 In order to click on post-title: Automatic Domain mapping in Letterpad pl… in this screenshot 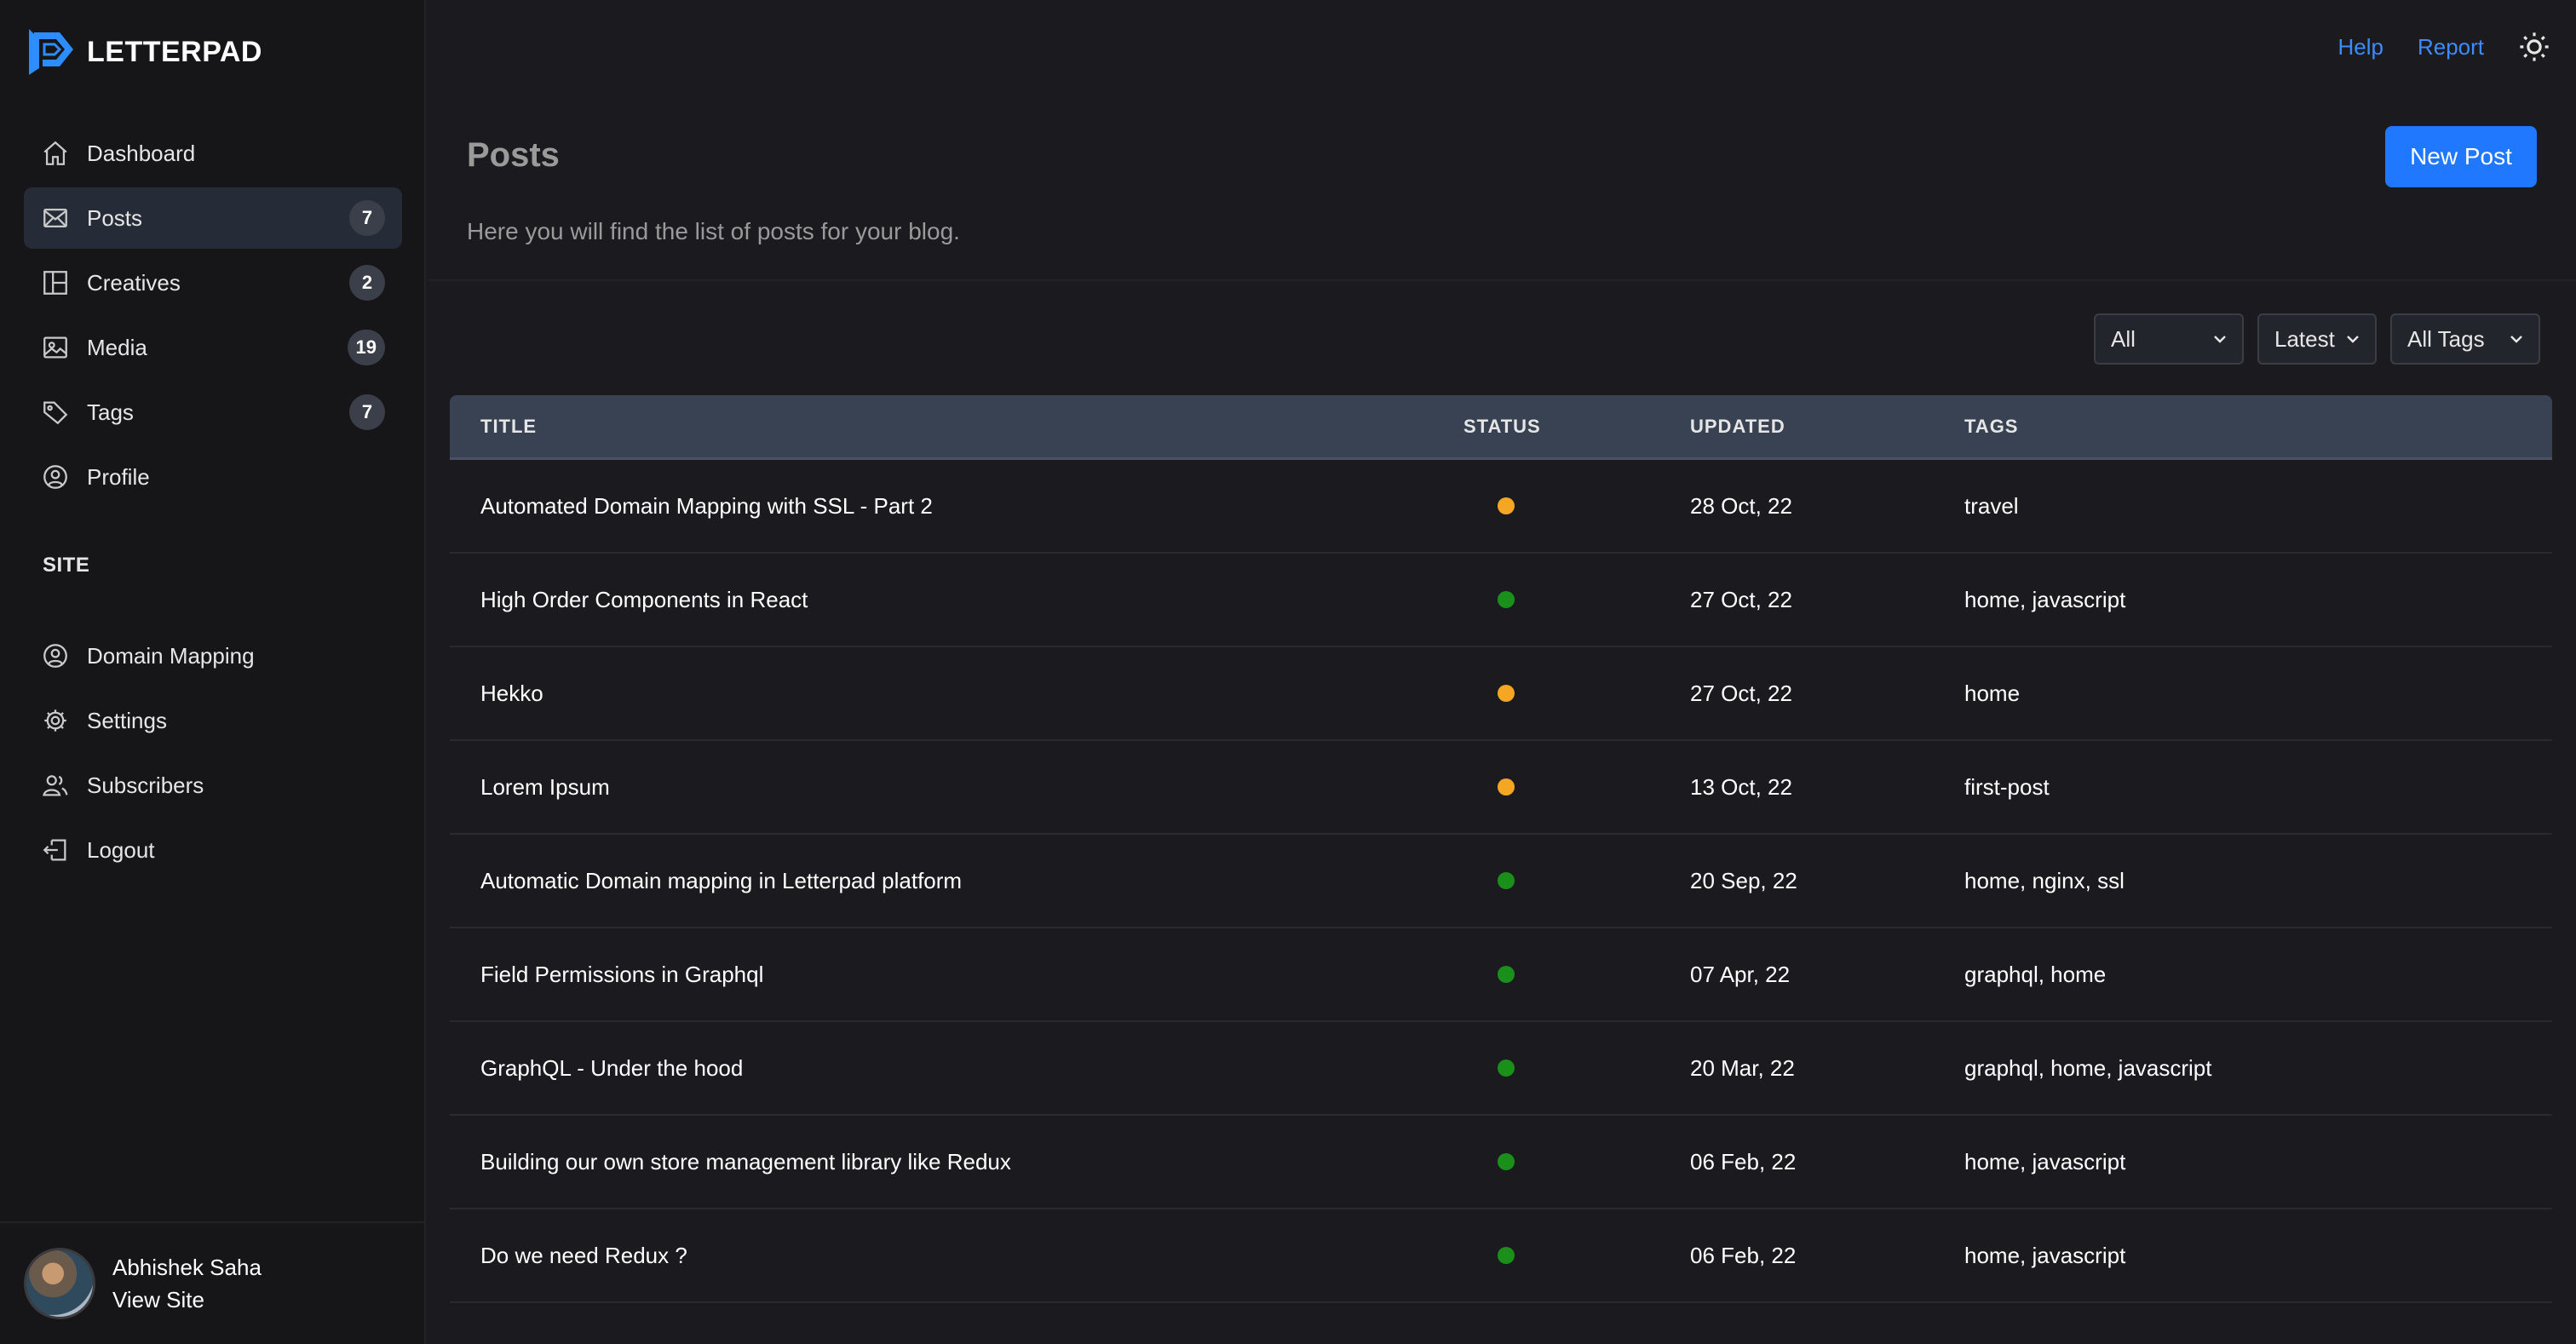, I will do `click(957, 881)`.